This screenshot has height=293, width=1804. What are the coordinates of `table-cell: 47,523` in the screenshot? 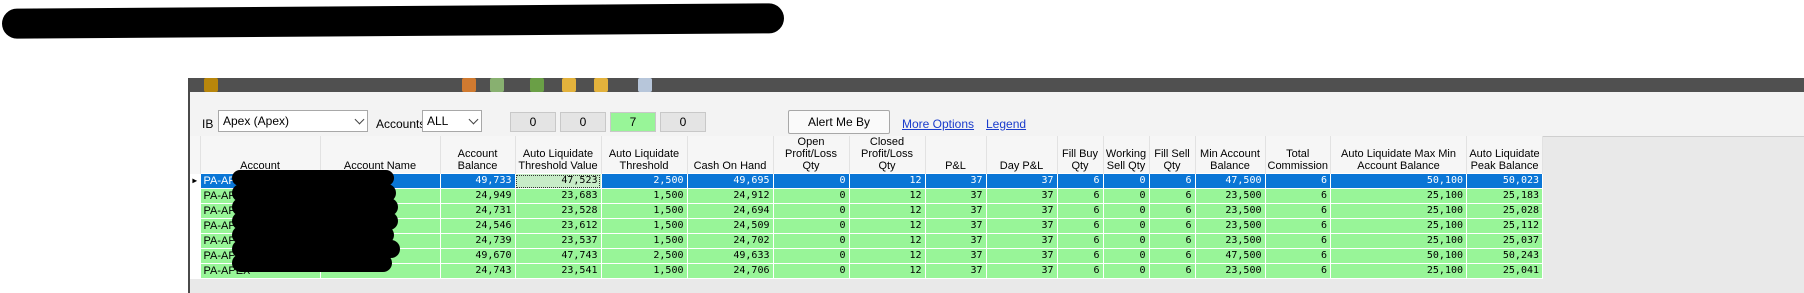 It's located at (558, 181).